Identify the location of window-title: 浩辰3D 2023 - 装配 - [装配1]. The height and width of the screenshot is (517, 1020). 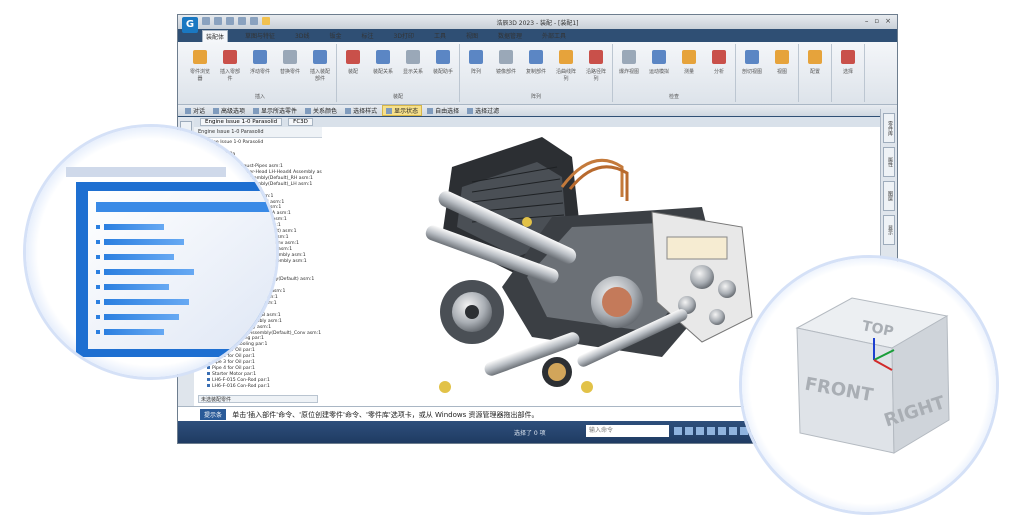
(537, 23).